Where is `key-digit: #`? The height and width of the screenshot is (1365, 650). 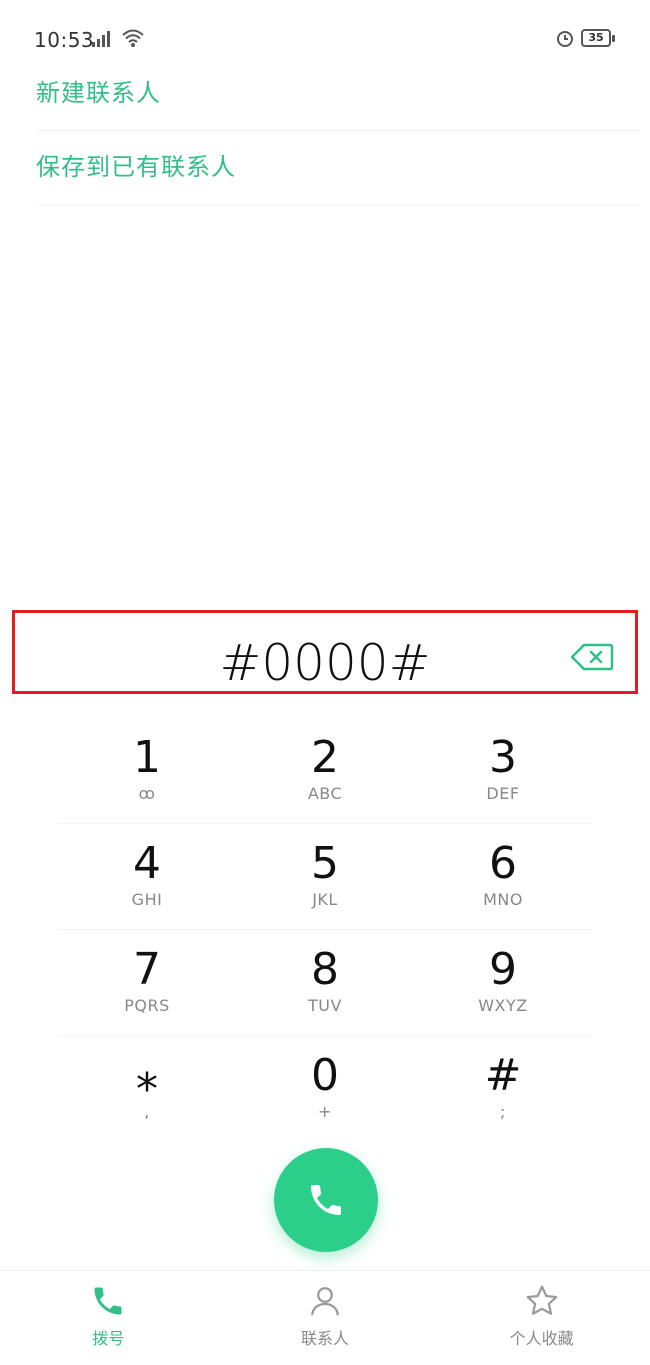 key-digit: # is located at coordinates (503, 1075).